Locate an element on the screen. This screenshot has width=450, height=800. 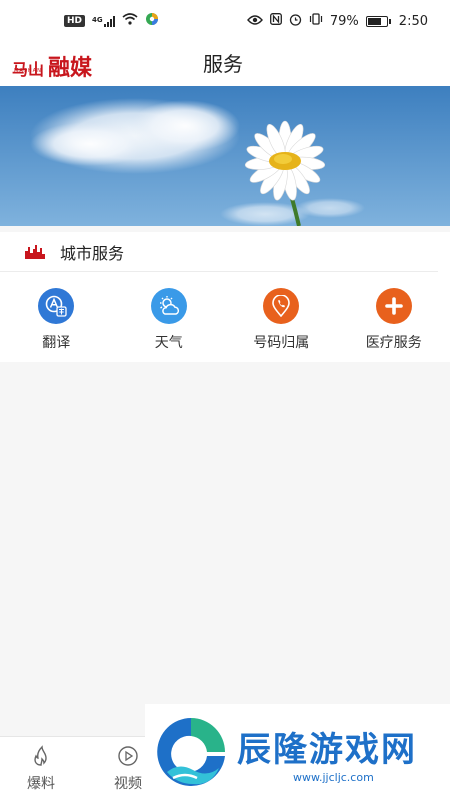
service-label: 号码归属 is located at coordinates (281, 343).